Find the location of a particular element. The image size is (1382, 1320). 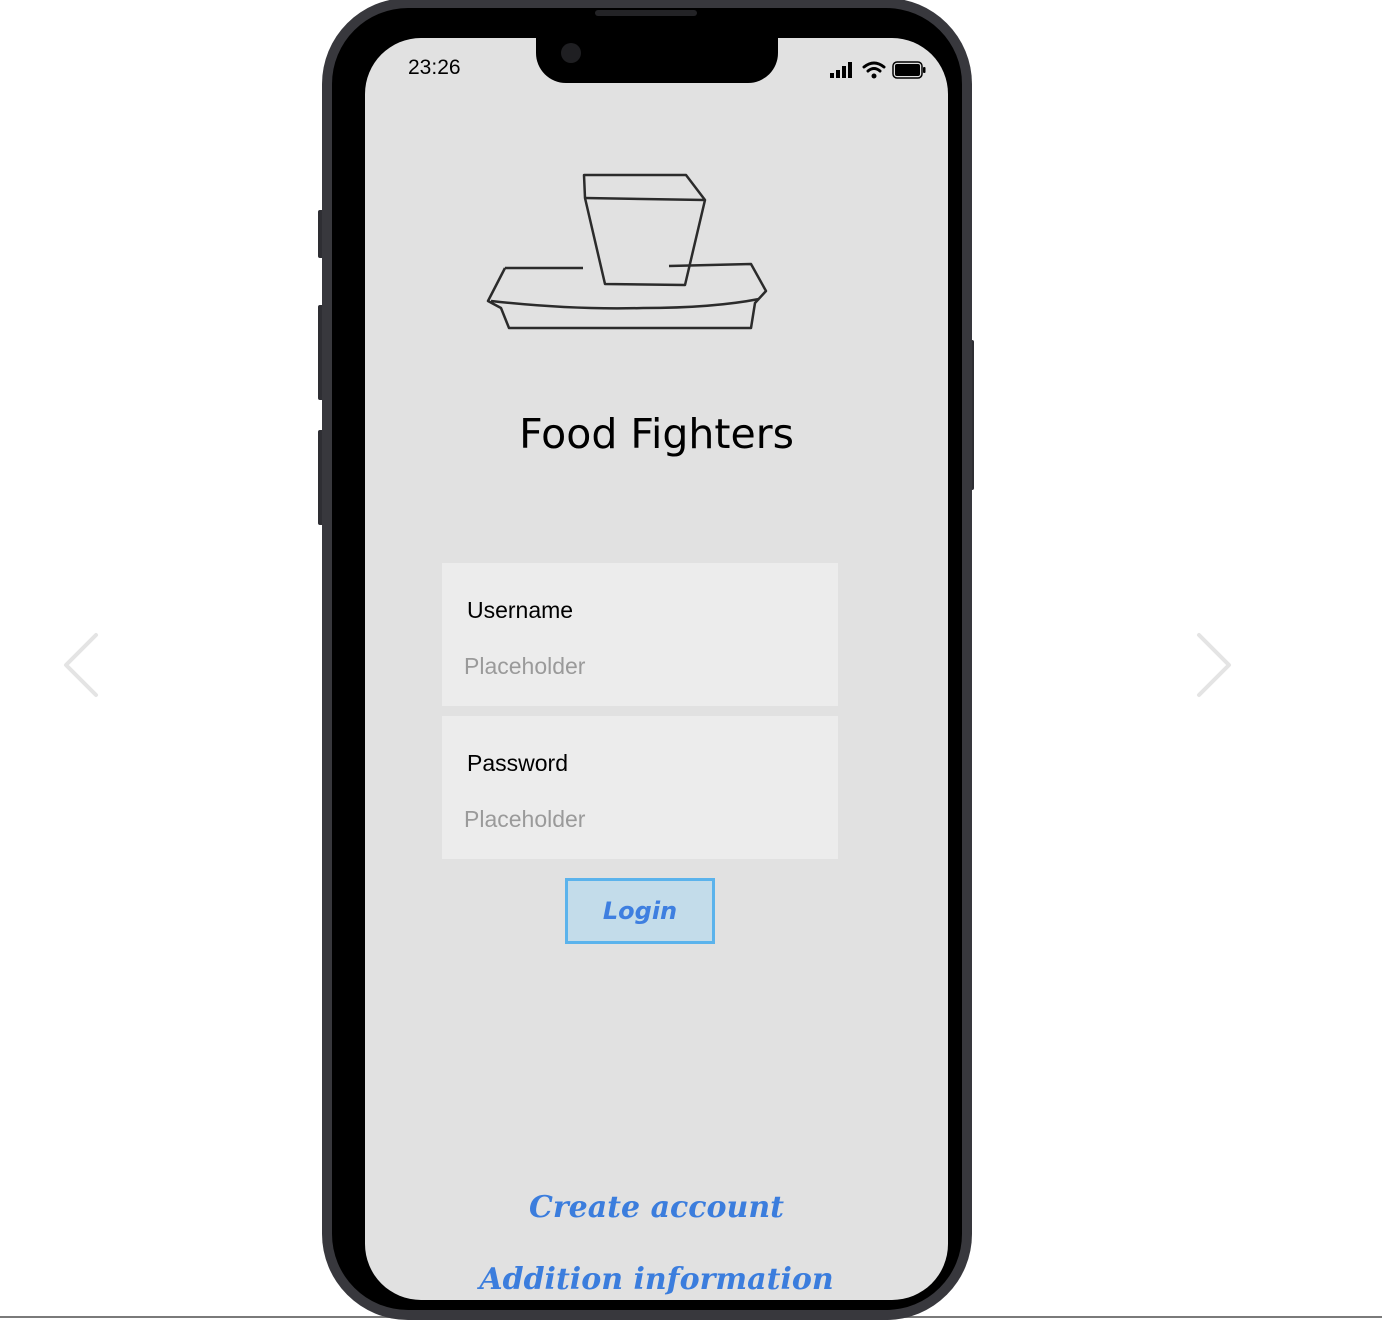

battery-icon is located at coordinates (909, 70).